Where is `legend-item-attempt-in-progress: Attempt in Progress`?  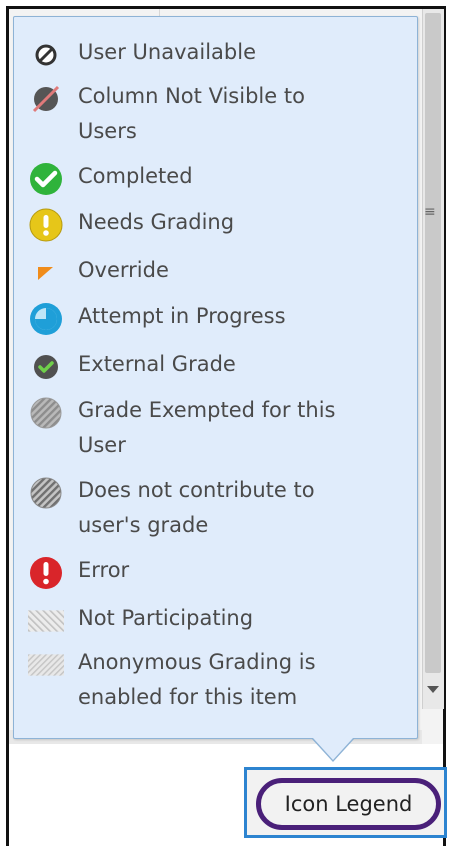
legend-item-attempt-in-progress: Attempt in Progress is located at coordinates (203, 318).